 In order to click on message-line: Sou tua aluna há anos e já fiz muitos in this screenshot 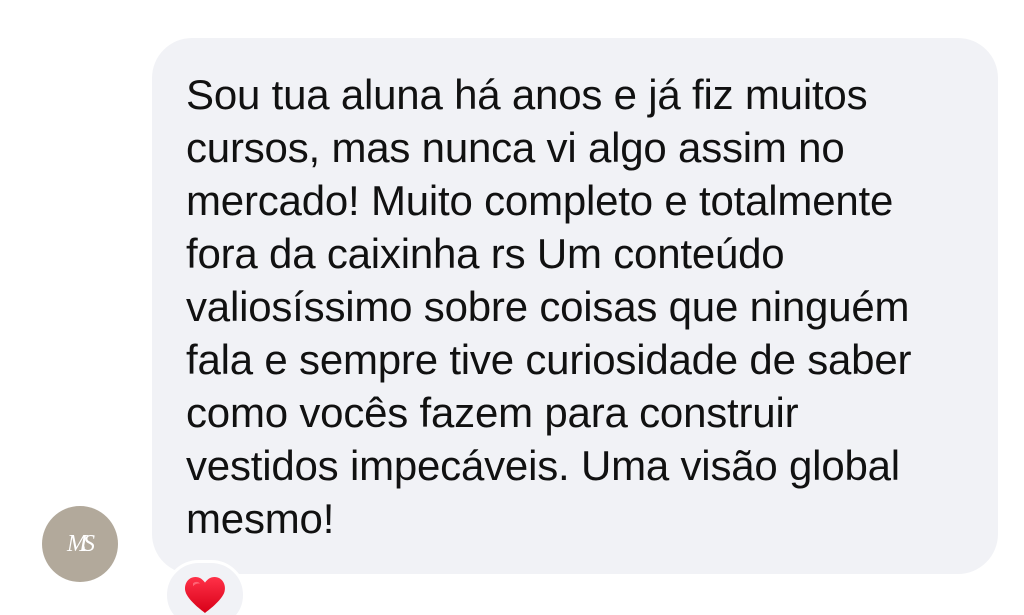, I will do `click(527, 94)`.